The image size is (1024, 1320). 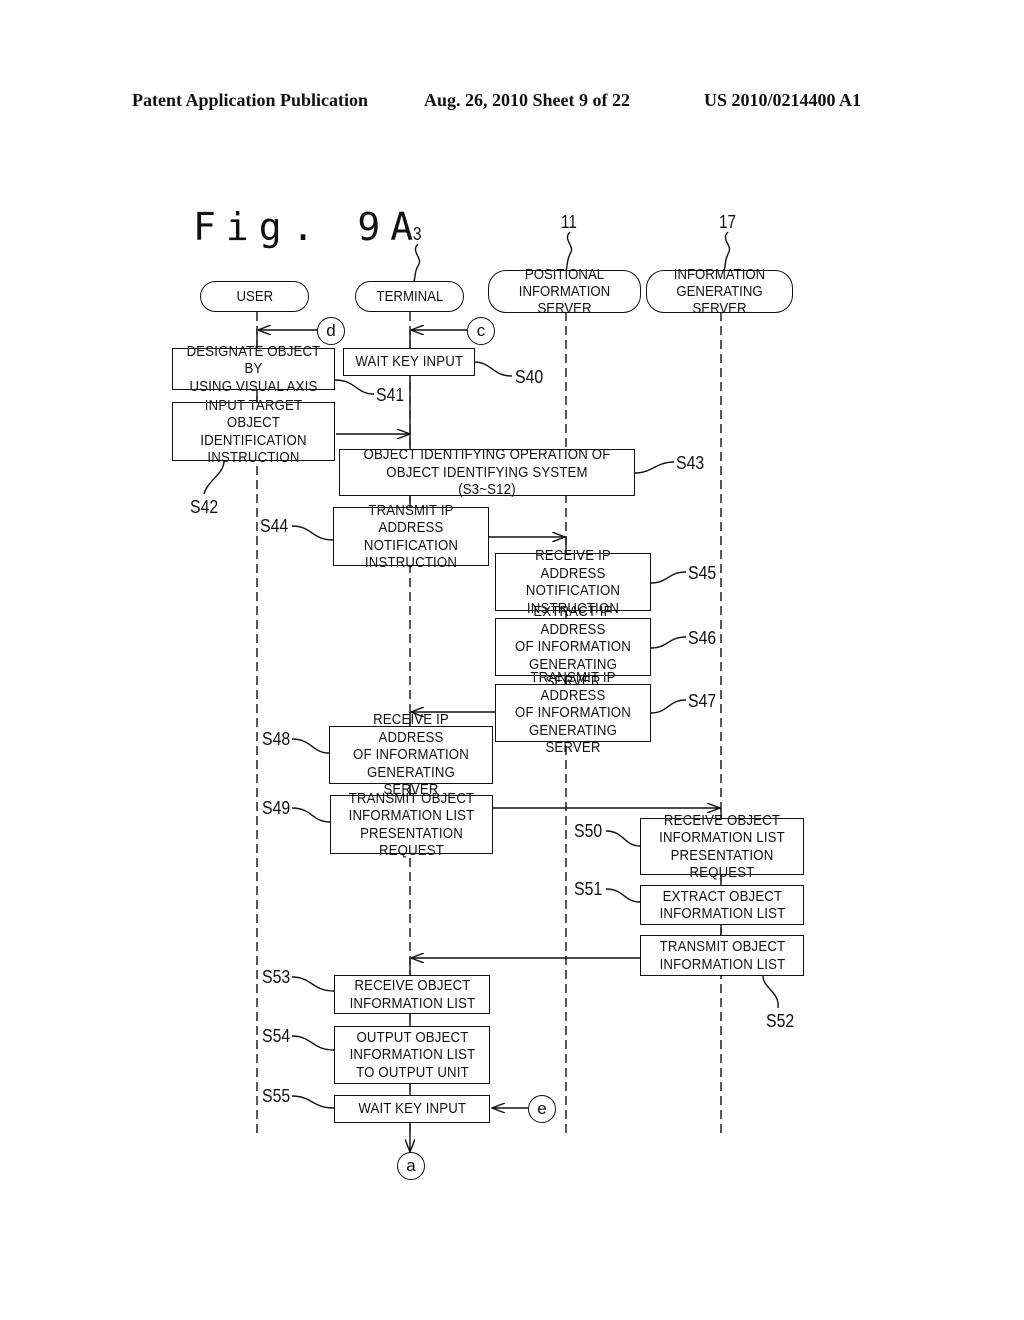 I want to click on step-label-s47: S47, so click(x=702, y=701).